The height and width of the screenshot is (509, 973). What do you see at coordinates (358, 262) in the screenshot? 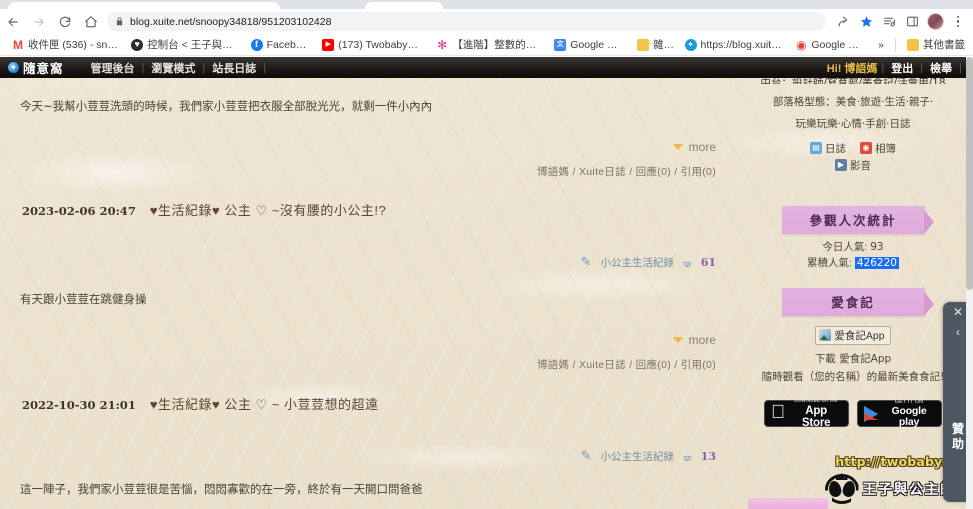
I see `post-footer: ✎ 小公主生活紀錄 🝦 61` at bounding box center [358, 262].